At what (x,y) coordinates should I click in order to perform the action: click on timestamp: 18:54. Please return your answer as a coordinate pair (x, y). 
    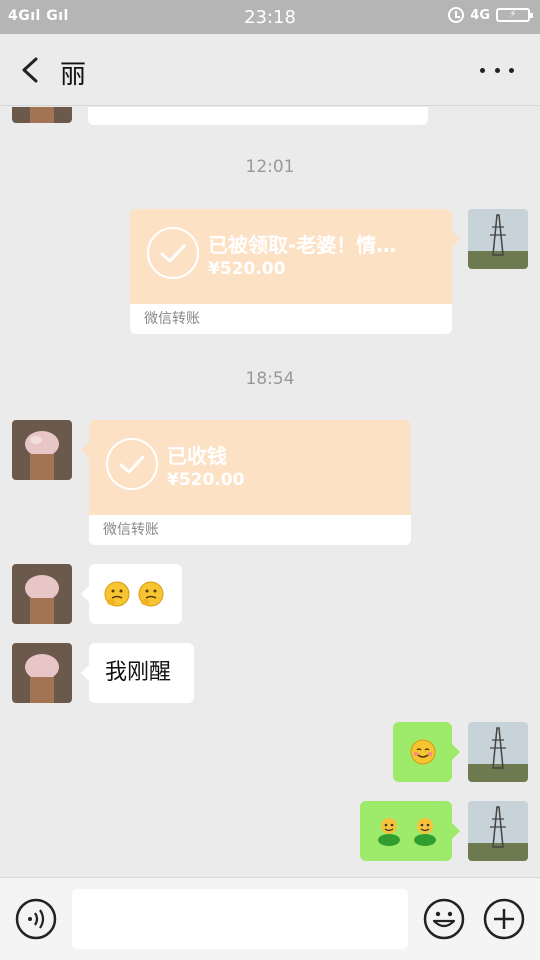
    Looking at the image, I should click on (270, 379).